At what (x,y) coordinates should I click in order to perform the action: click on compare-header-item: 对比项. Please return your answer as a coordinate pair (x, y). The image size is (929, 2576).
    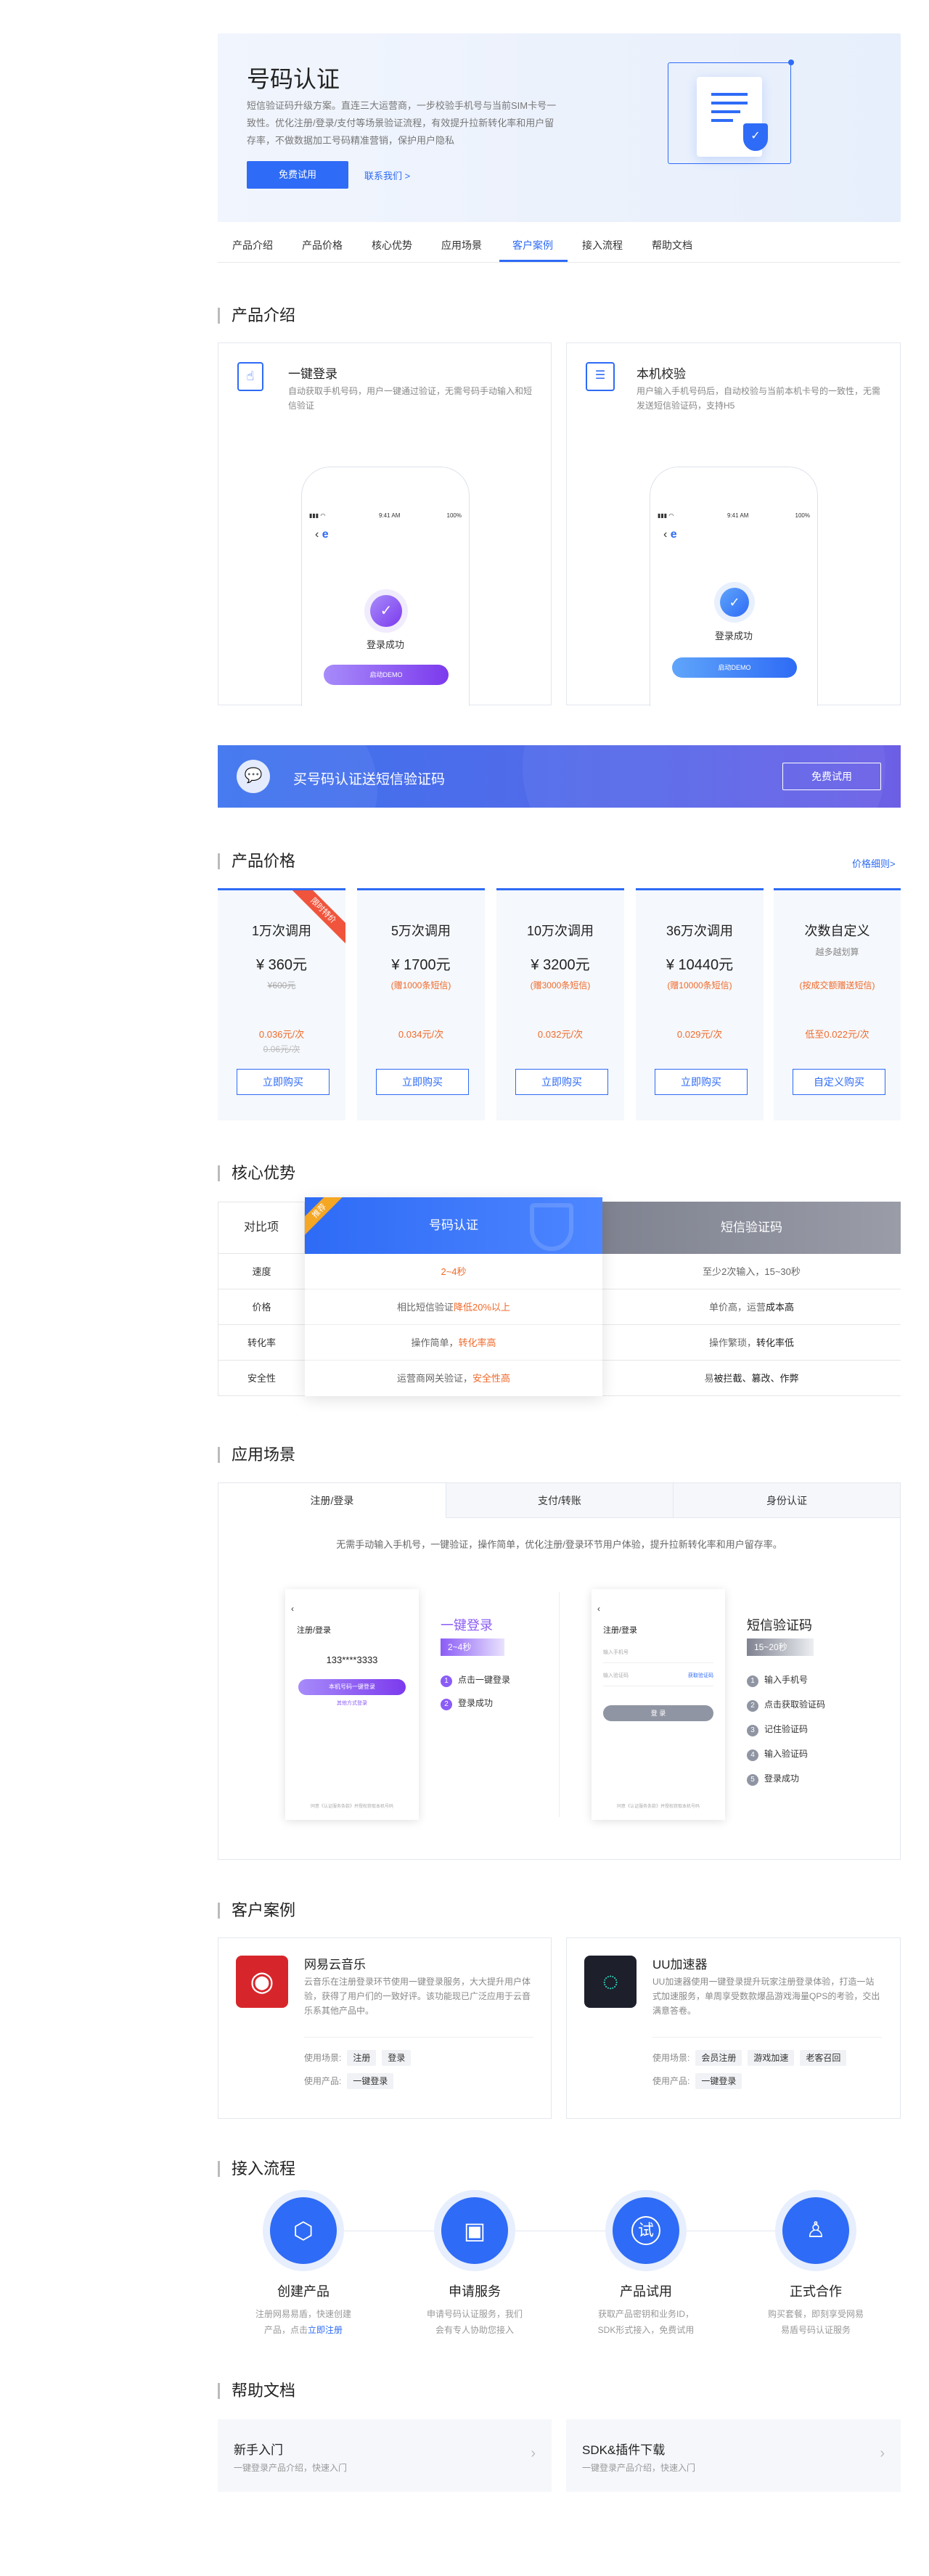
    Looking at the image, I should click on (262, 1228).